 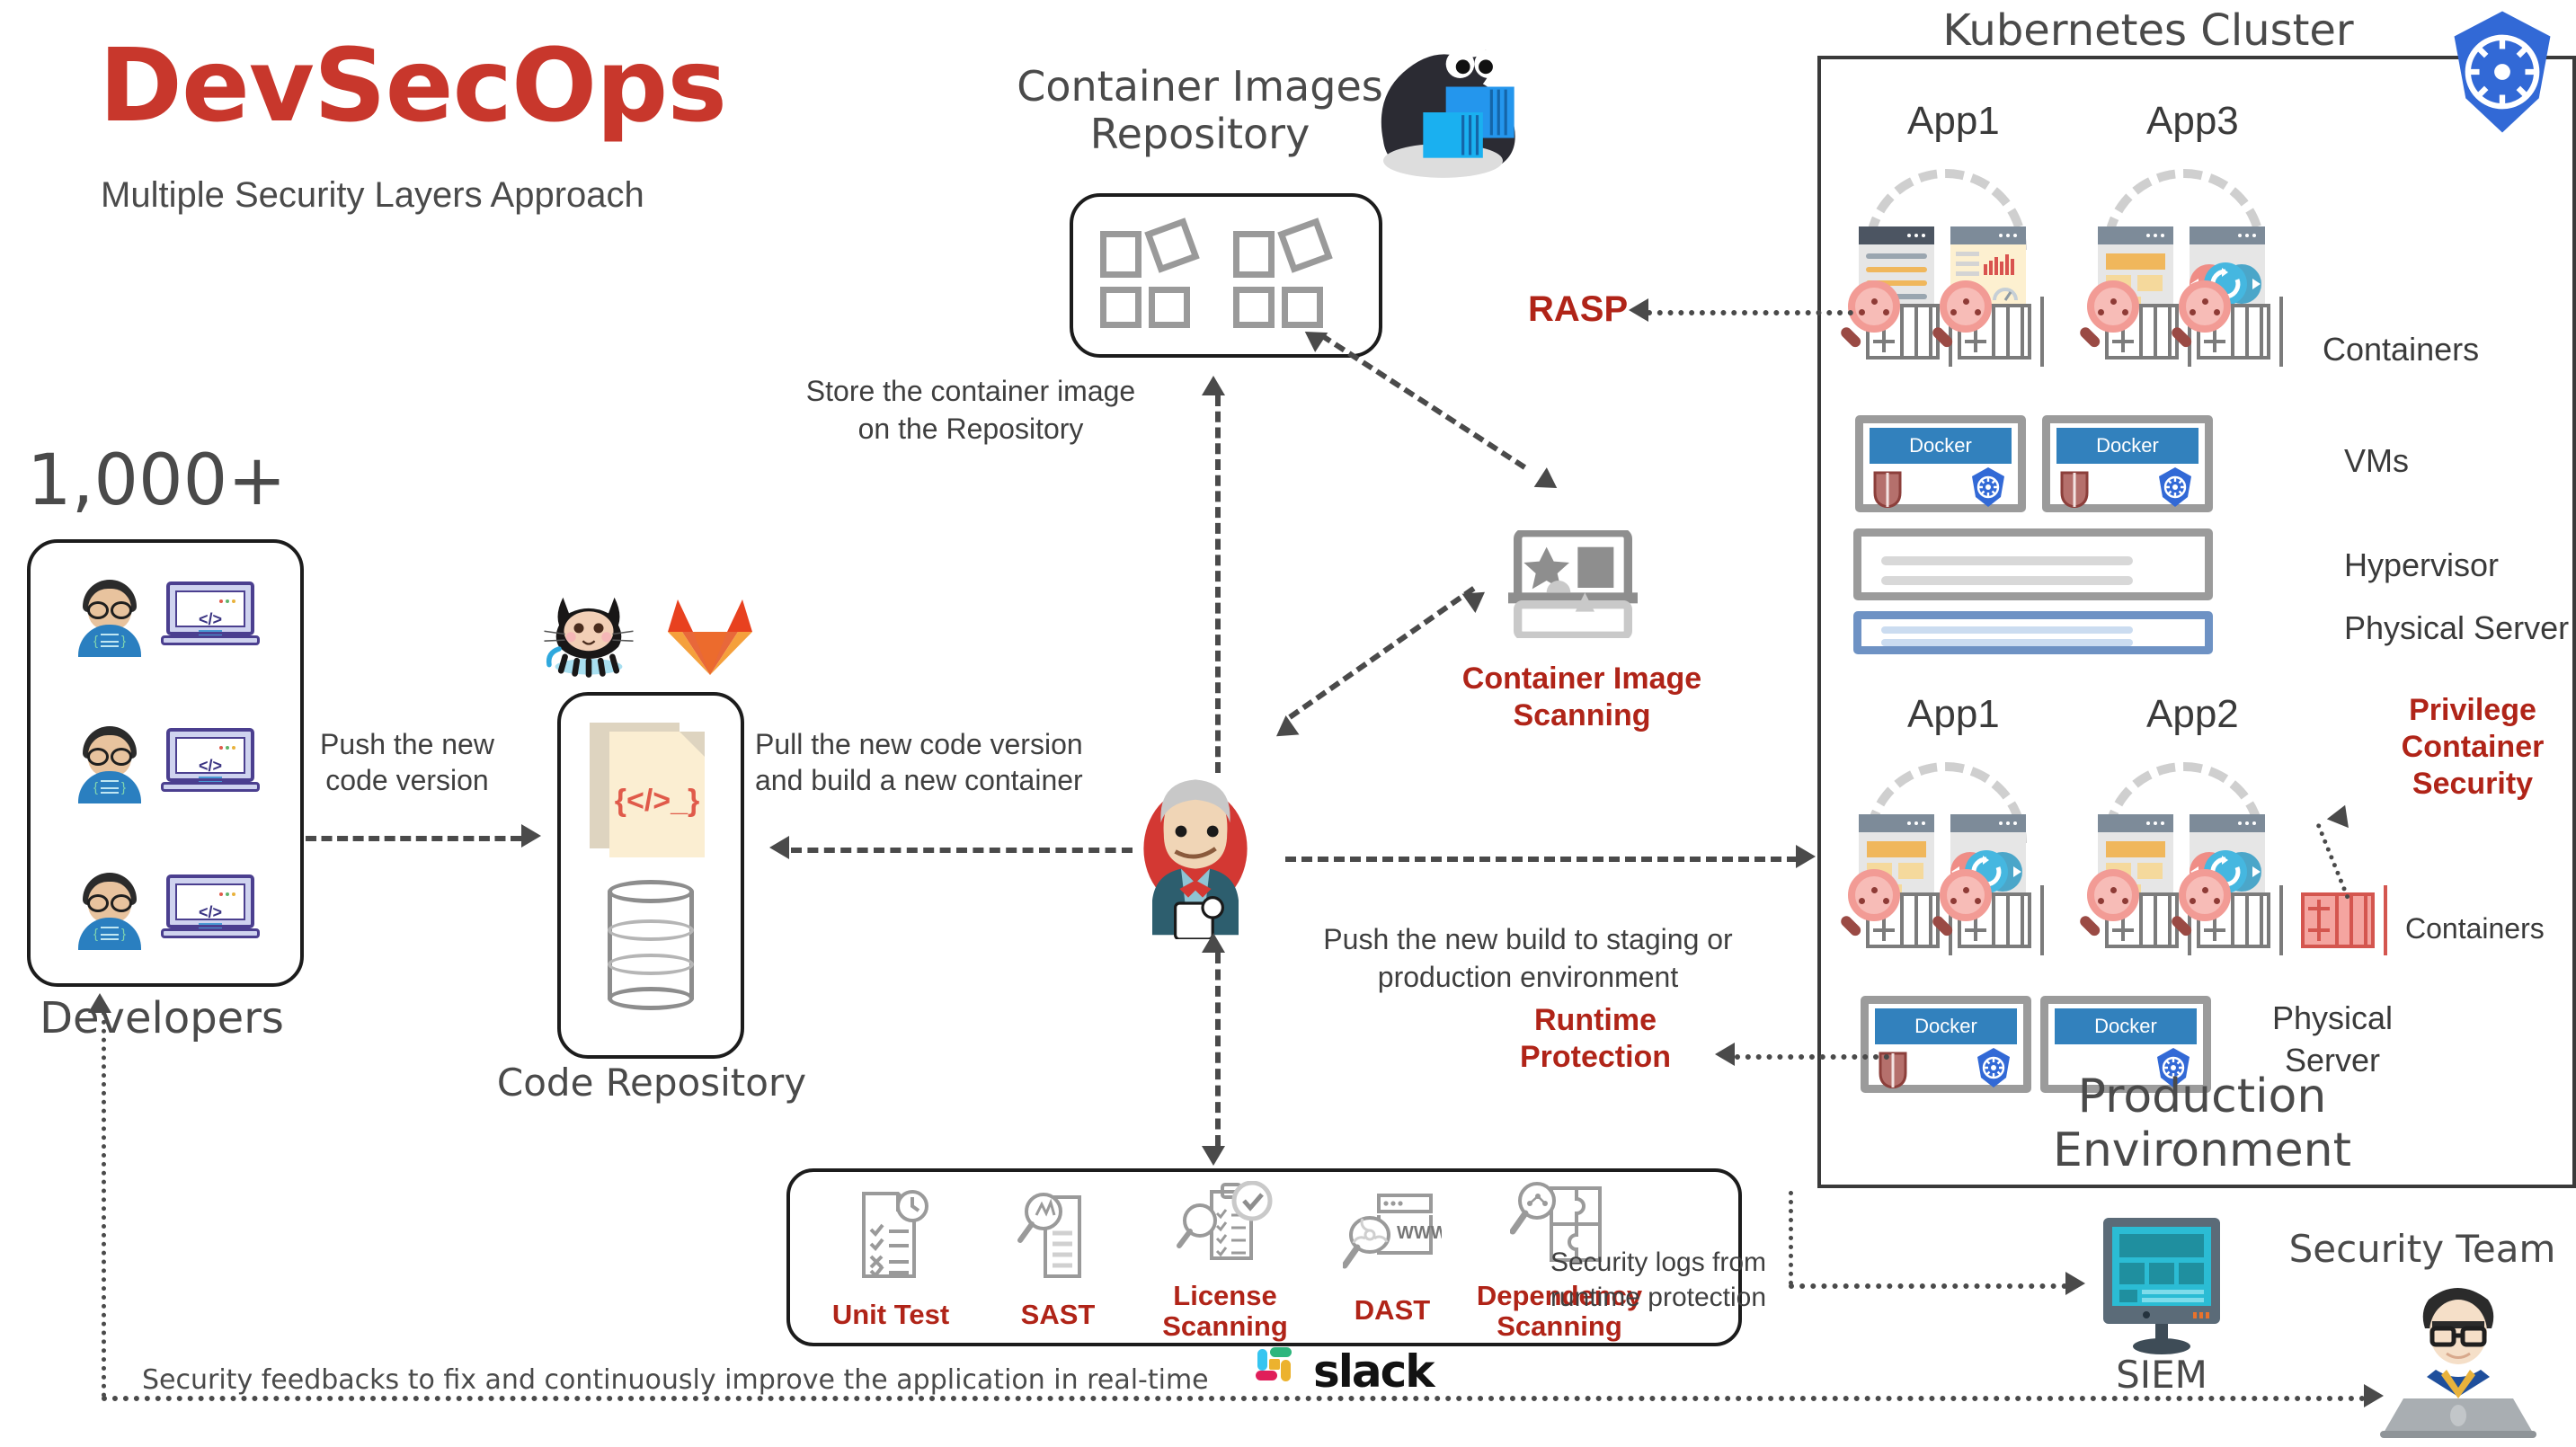 What do you see at coordinates (1578, 309) in the screenshot?
I see `rasp-label: RASP` at bounding box center [1578, 309].